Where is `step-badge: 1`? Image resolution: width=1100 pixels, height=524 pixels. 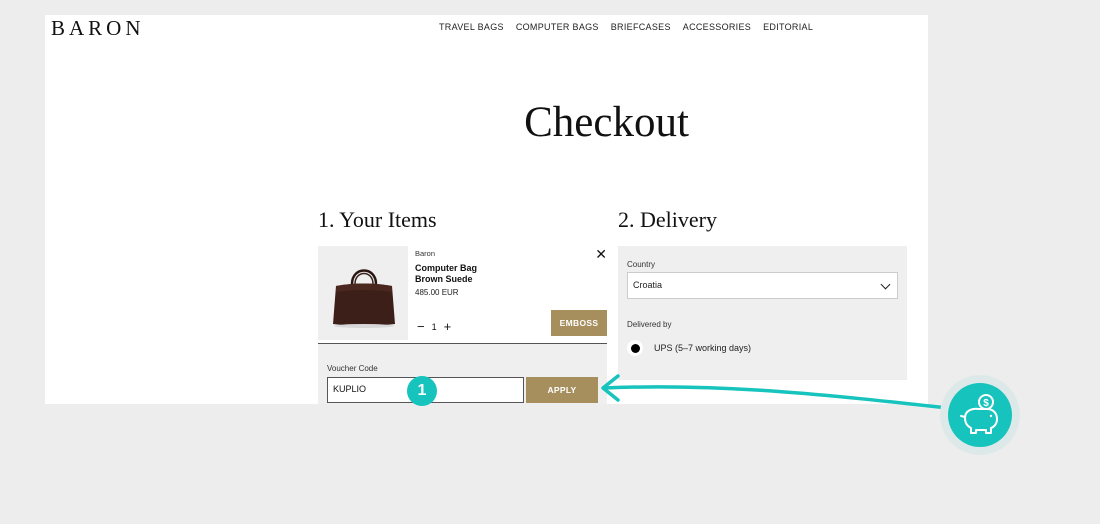
step-badge: 1 is located at coordinates (422, 391).